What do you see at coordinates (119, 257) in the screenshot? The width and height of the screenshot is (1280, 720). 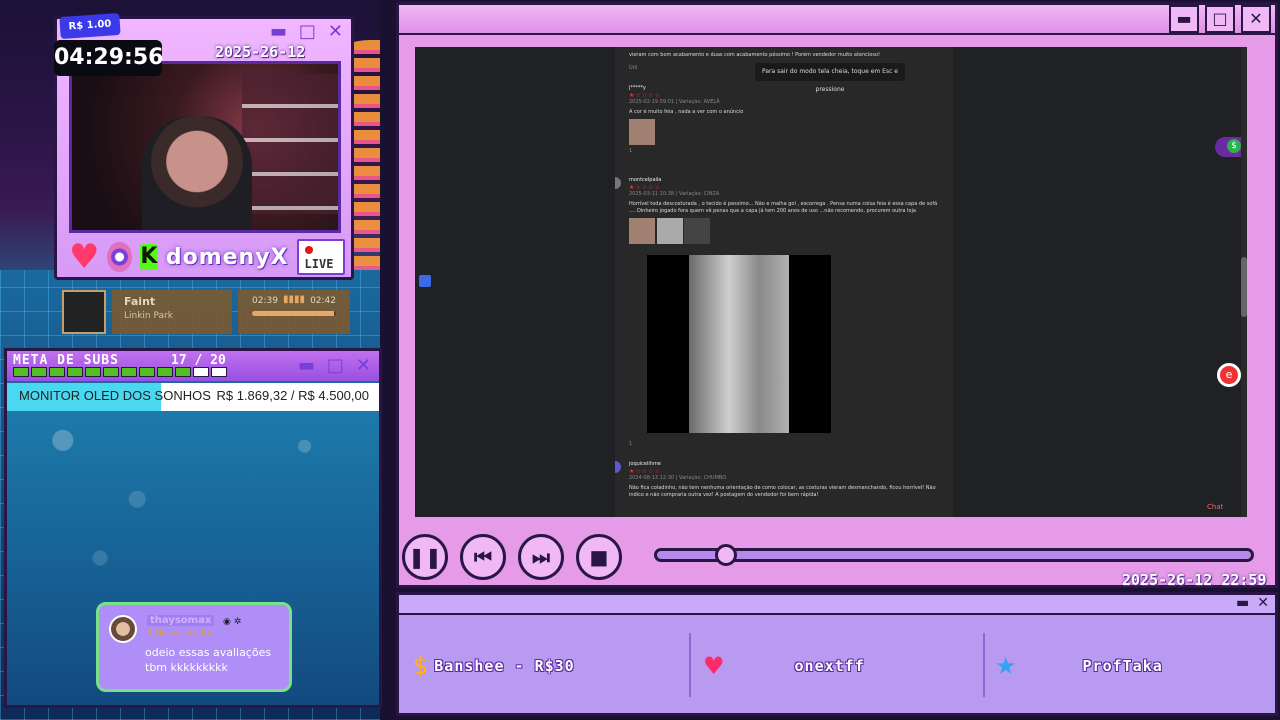 I see `vinyl-disc-icon` at bounding box center [119, 257].